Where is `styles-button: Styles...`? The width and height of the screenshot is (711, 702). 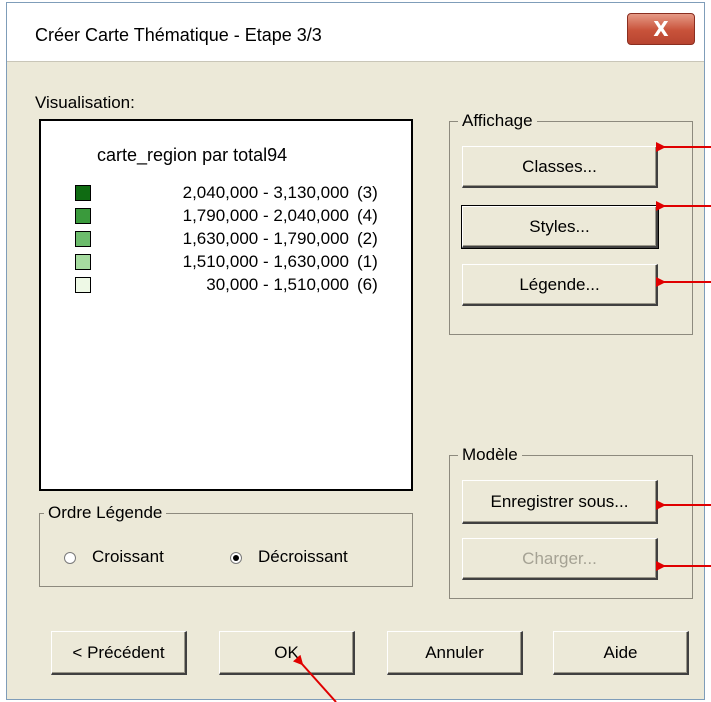 styles-button: Styles... is located at coordinates (560, 227).